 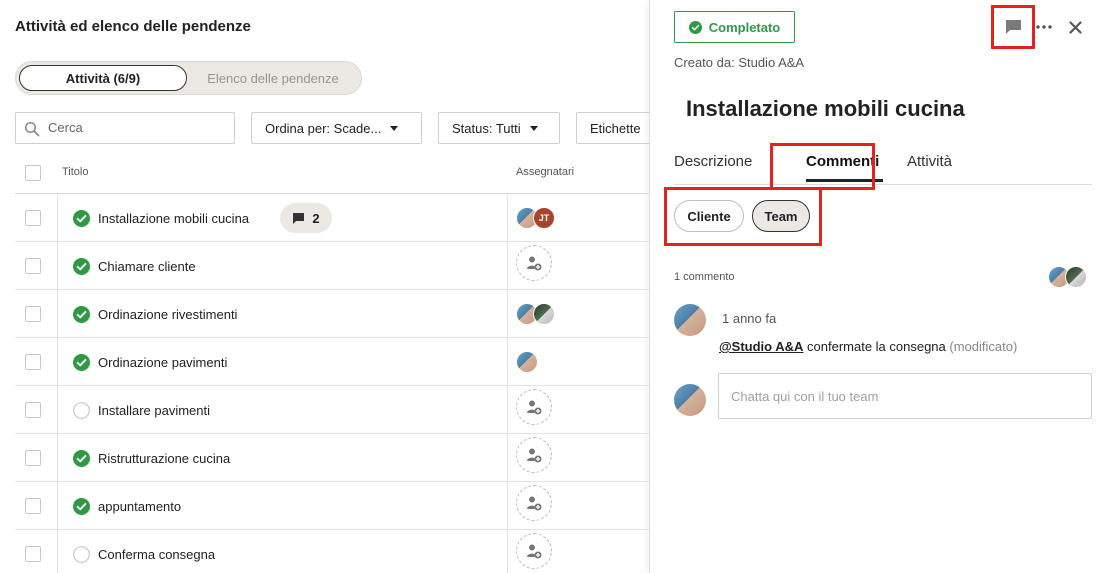 I want to click on status-dropdown-label: Status: Tutti, so click(x=486, y=128).